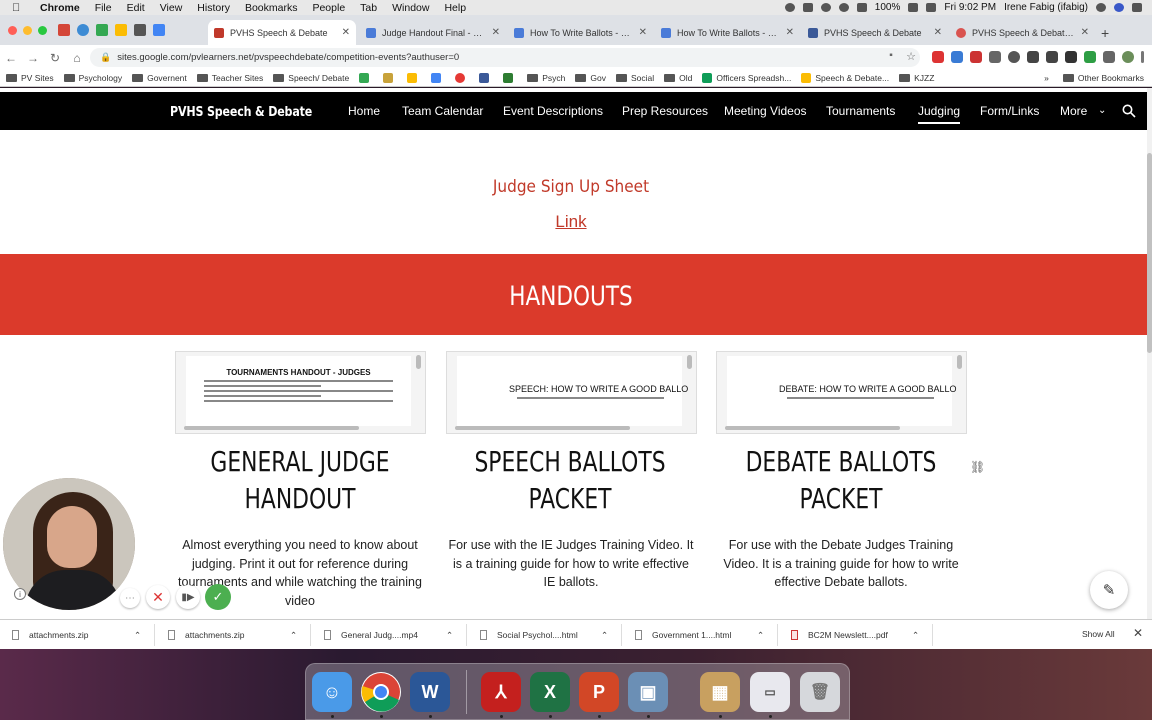 This screenshot has height=720, width=1152. I want to click on flag-icon, so click(931, 7).